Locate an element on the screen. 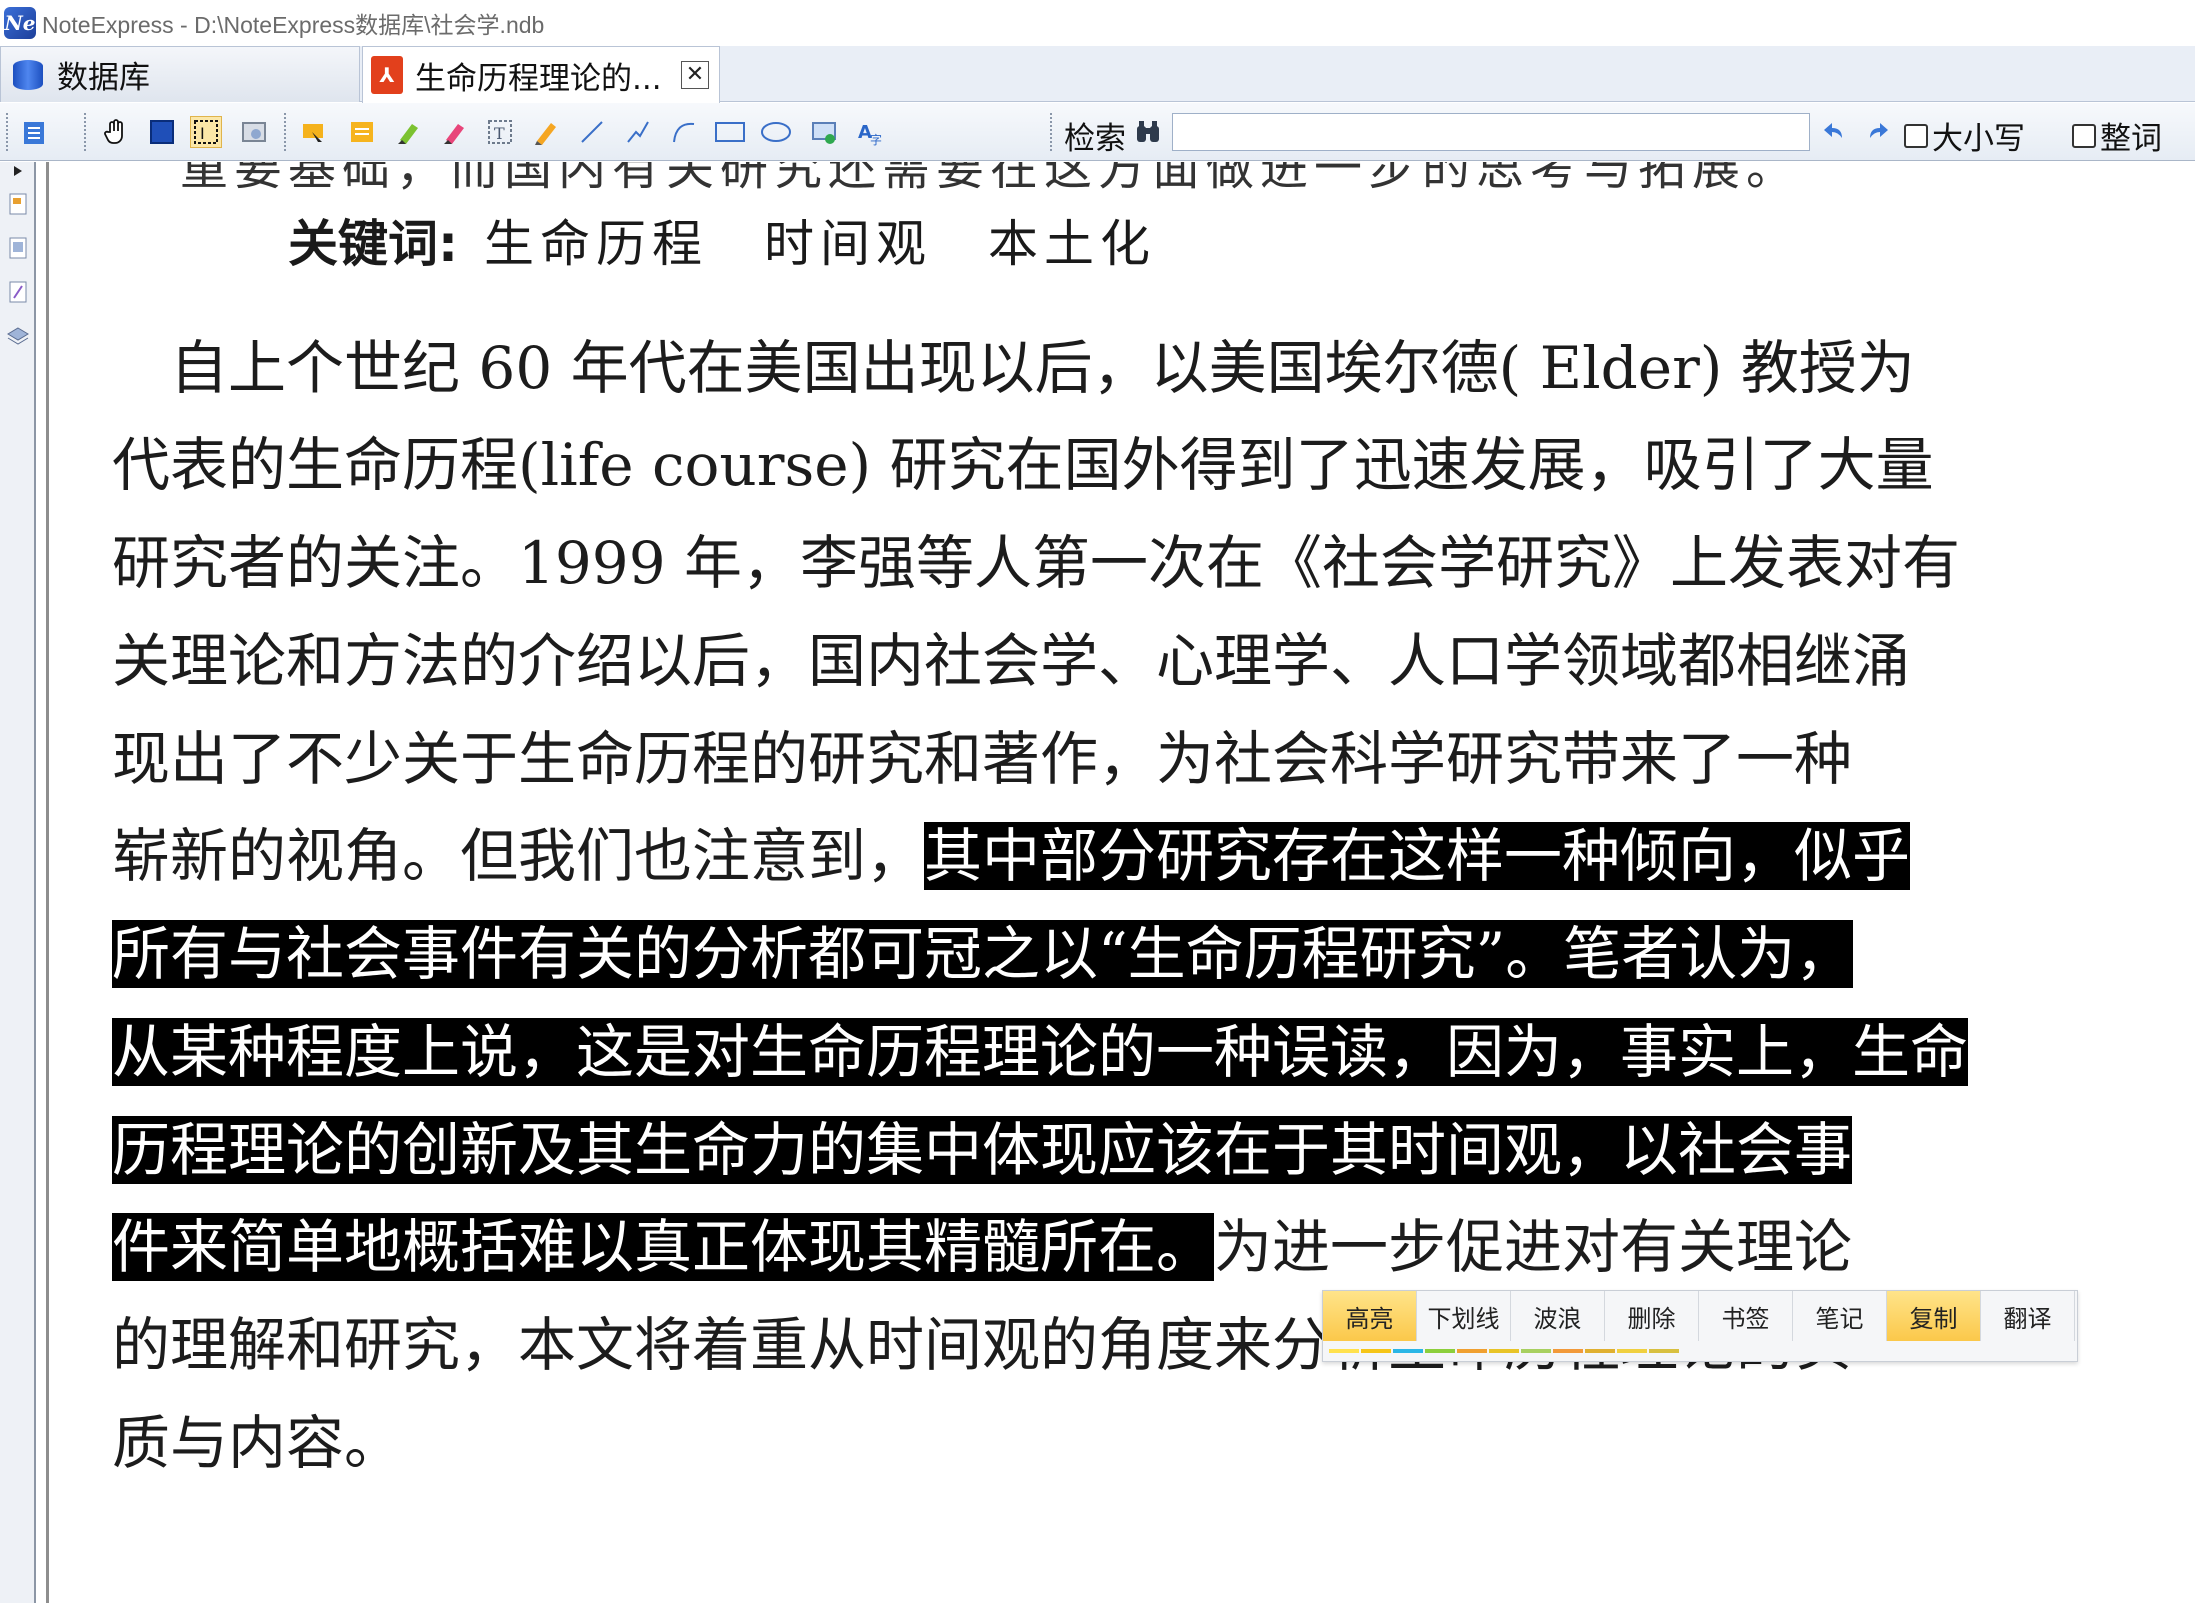 Image resolution: width=2195 pixels, height=1603 pixels. search-previous-icon is located at coordinates (1834, 132).